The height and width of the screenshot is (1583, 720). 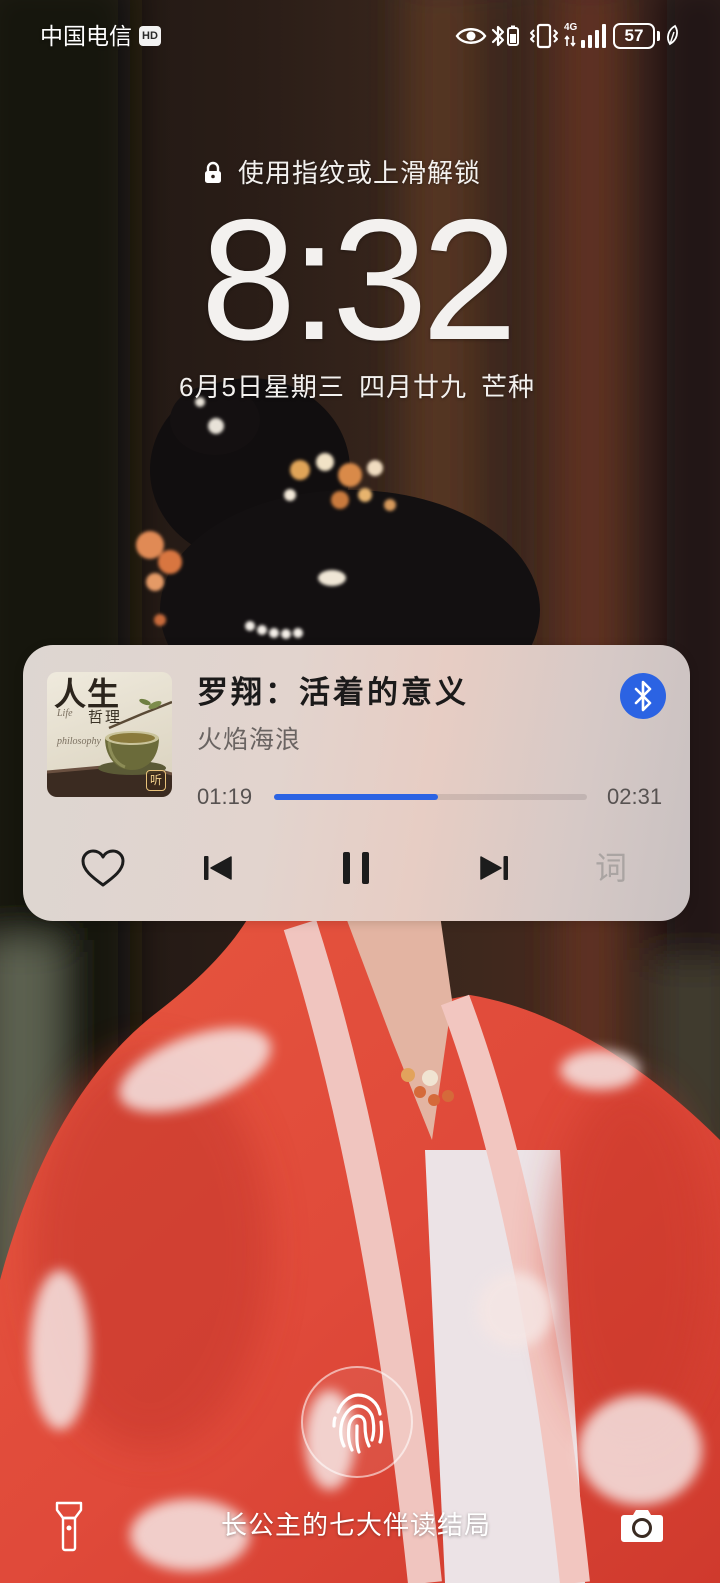 What do you see at coordinates (87, 694) in the screenshot?
I see `album-art-title-large: 人生` at bounding box center [87, 694].